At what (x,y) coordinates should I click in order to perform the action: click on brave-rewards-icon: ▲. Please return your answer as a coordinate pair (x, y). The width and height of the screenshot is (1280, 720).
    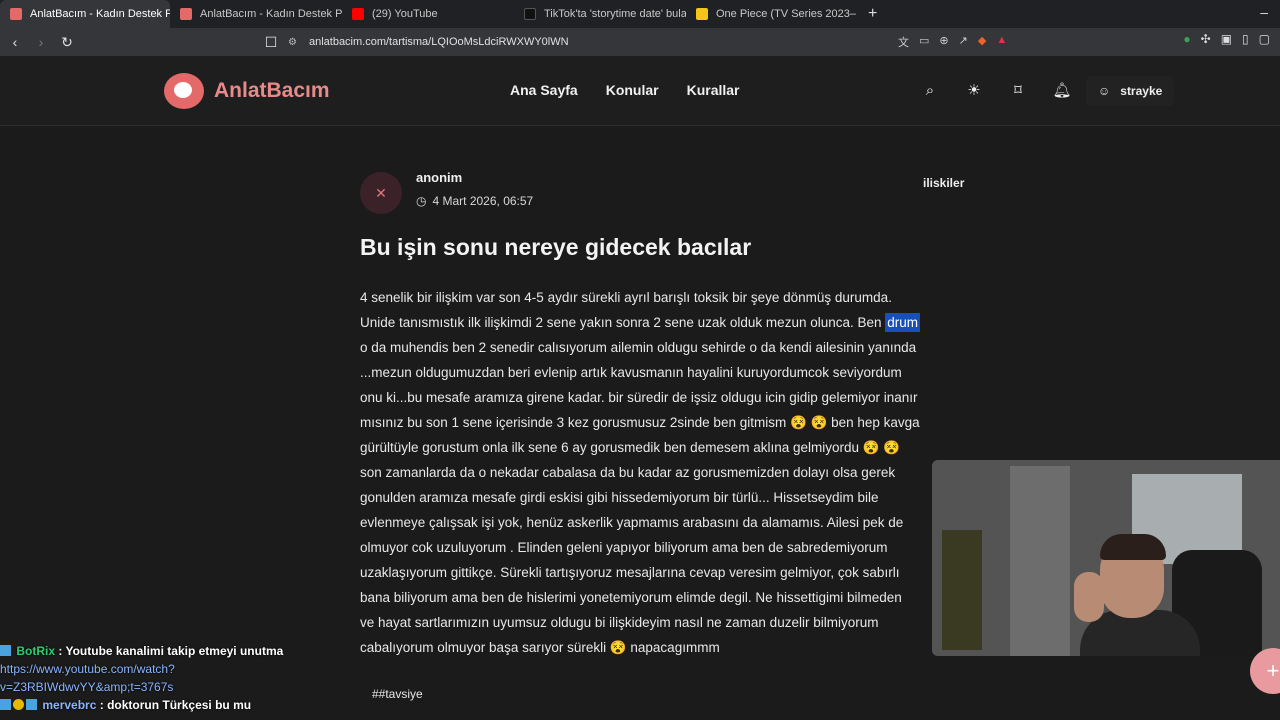
    Looking at the image, I should click on (1001, 42).